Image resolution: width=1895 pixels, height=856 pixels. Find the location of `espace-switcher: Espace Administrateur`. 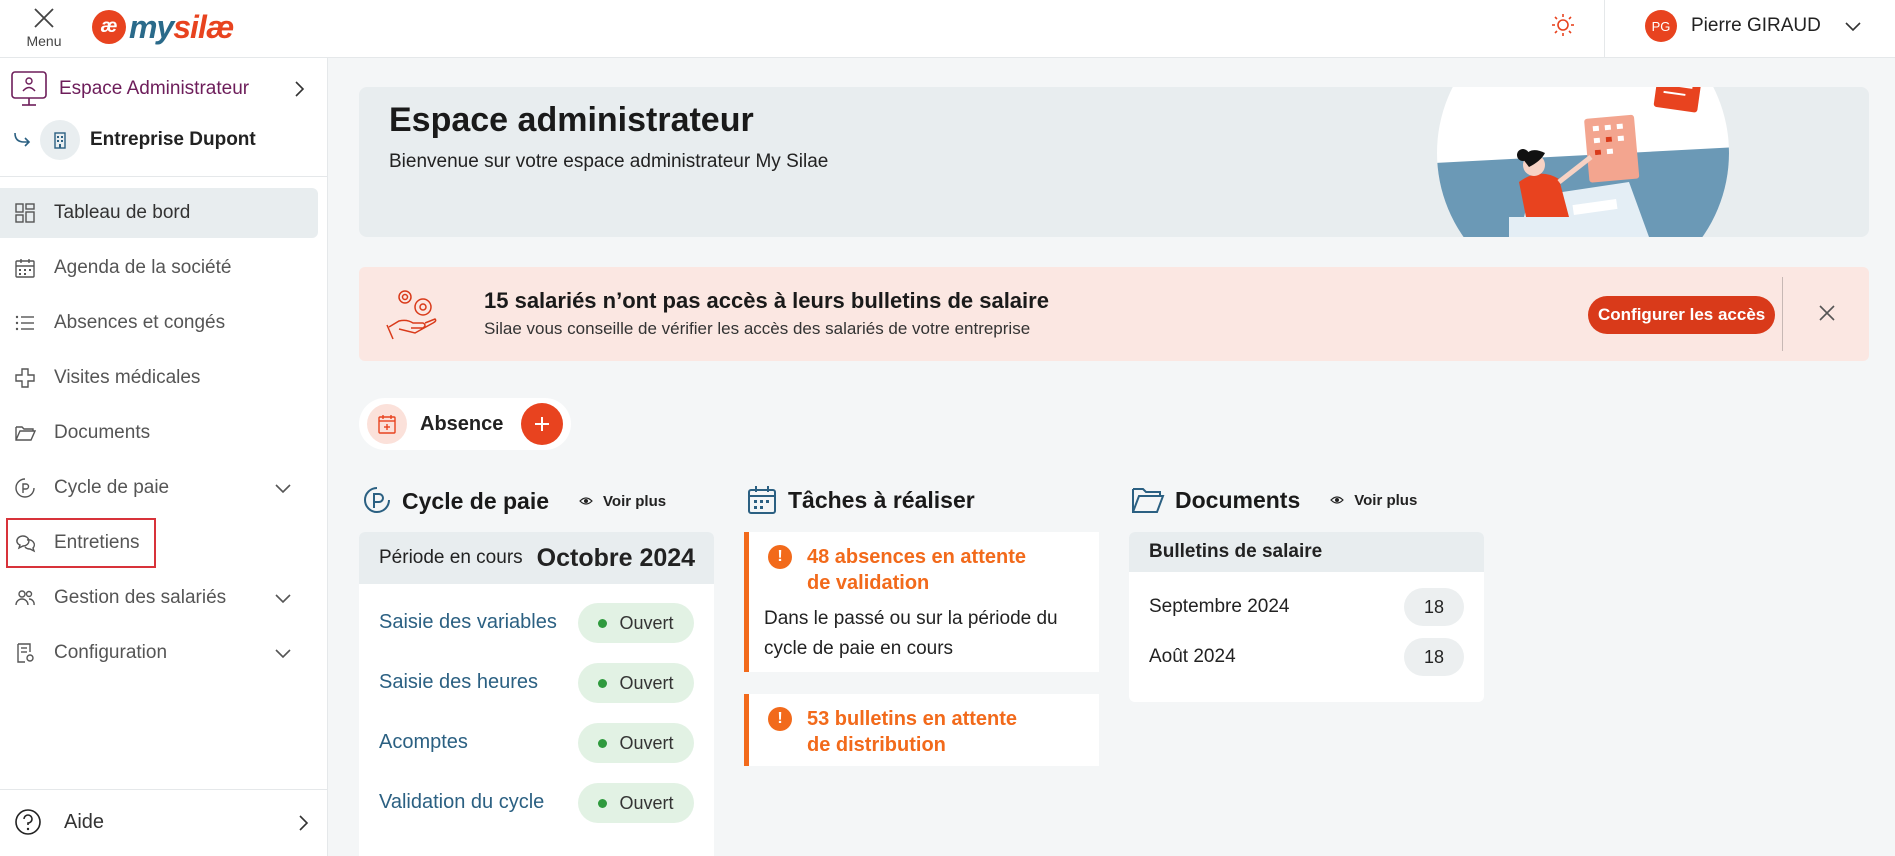

espace-switcher: Espace Administrateur is located at coordinates (160, 89).